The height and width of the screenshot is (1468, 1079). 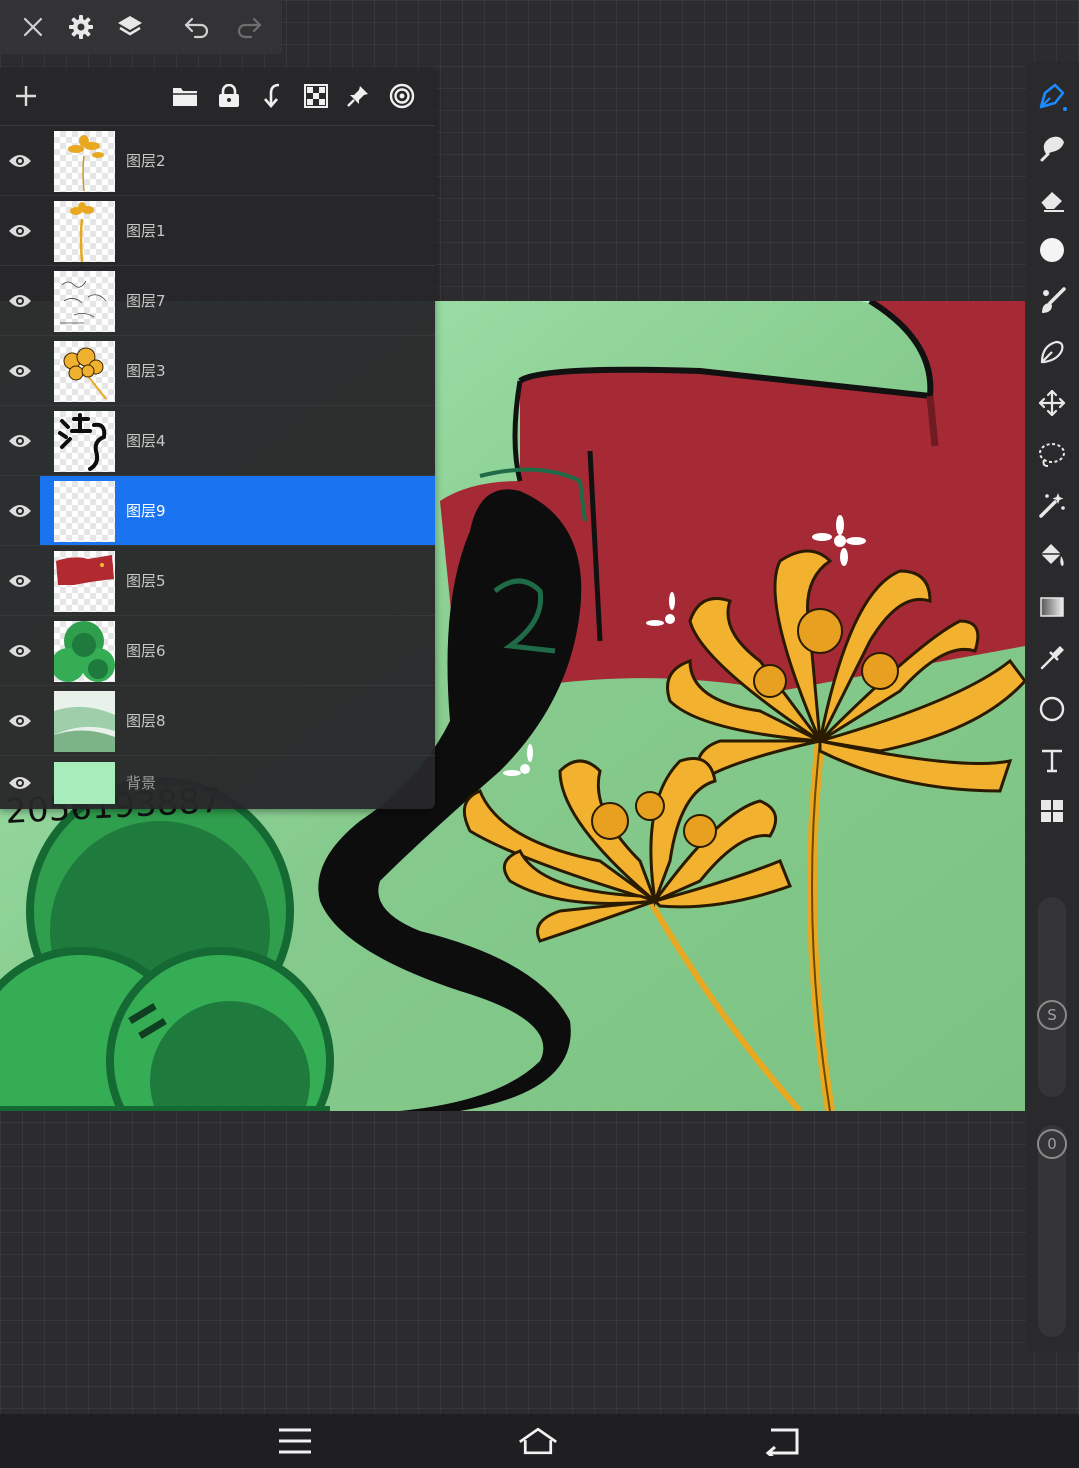 What do you see at coordinates (273, 96) in the screenshot?
I see `merge-down-icon` at bounding box center [273, 96].